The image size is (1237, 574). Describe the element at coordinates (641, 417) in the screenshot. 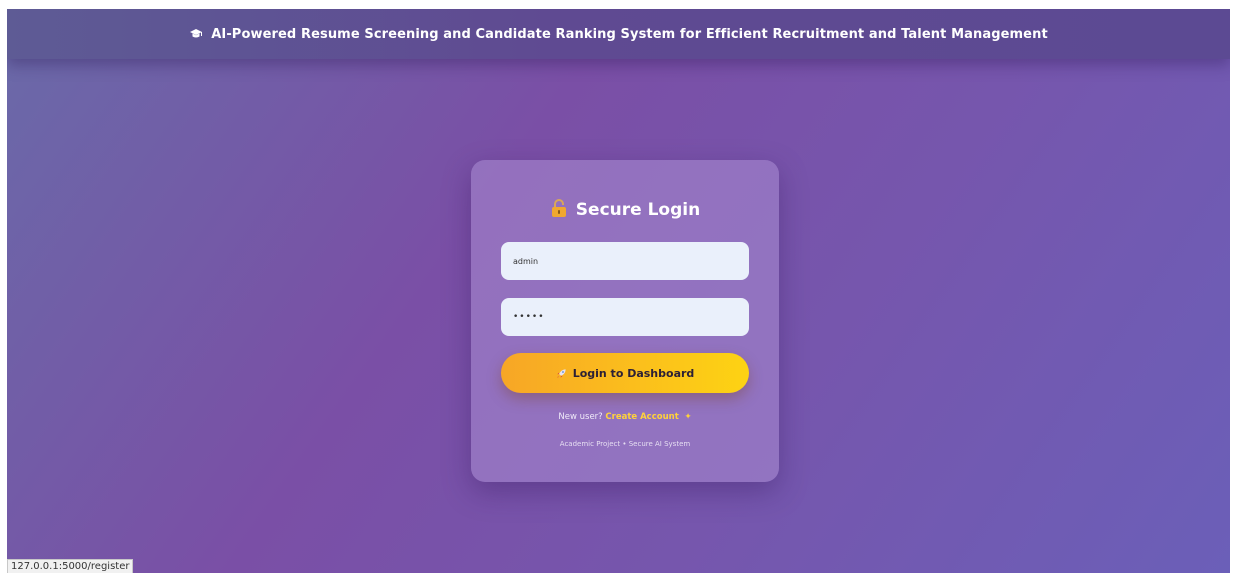

I see `create-account-link: Create Account` at that location.